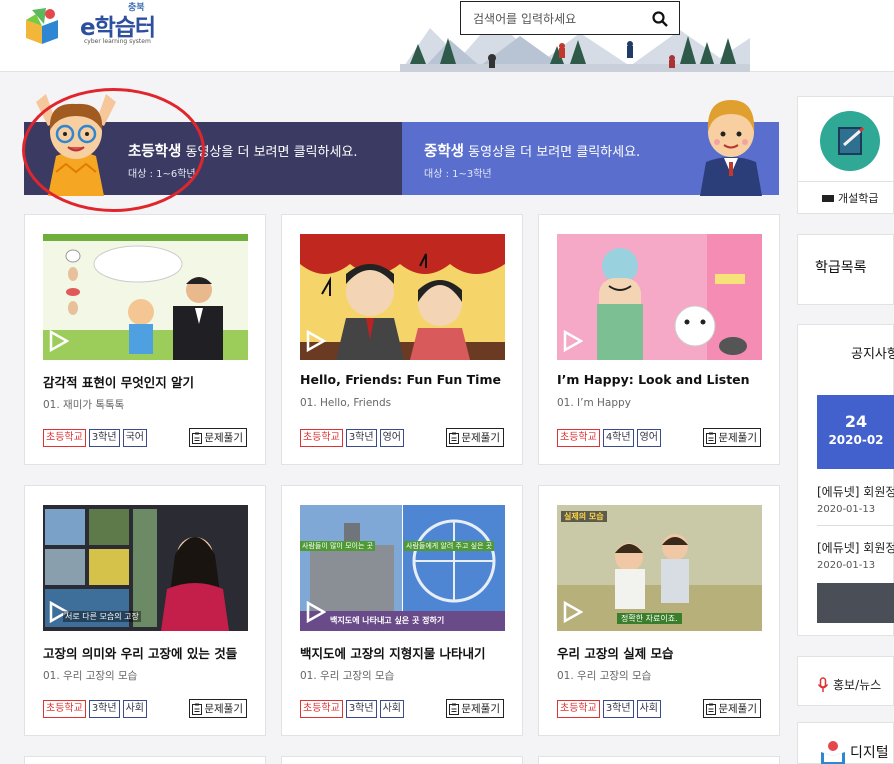 The height and width of the screenshot is (764, 894). Describe the element at coordinates (145, 568) in the screenshot. I see `video-thumbnail: 서로 다른 모습의 고장` at that location.